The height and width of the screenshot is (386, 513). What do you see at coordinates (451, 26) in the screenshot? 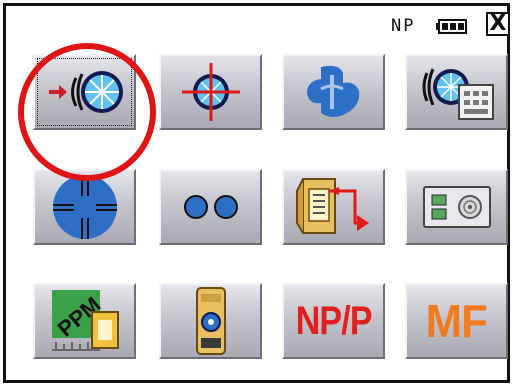
I see `battery-icon` at bounding box center [451, 26].